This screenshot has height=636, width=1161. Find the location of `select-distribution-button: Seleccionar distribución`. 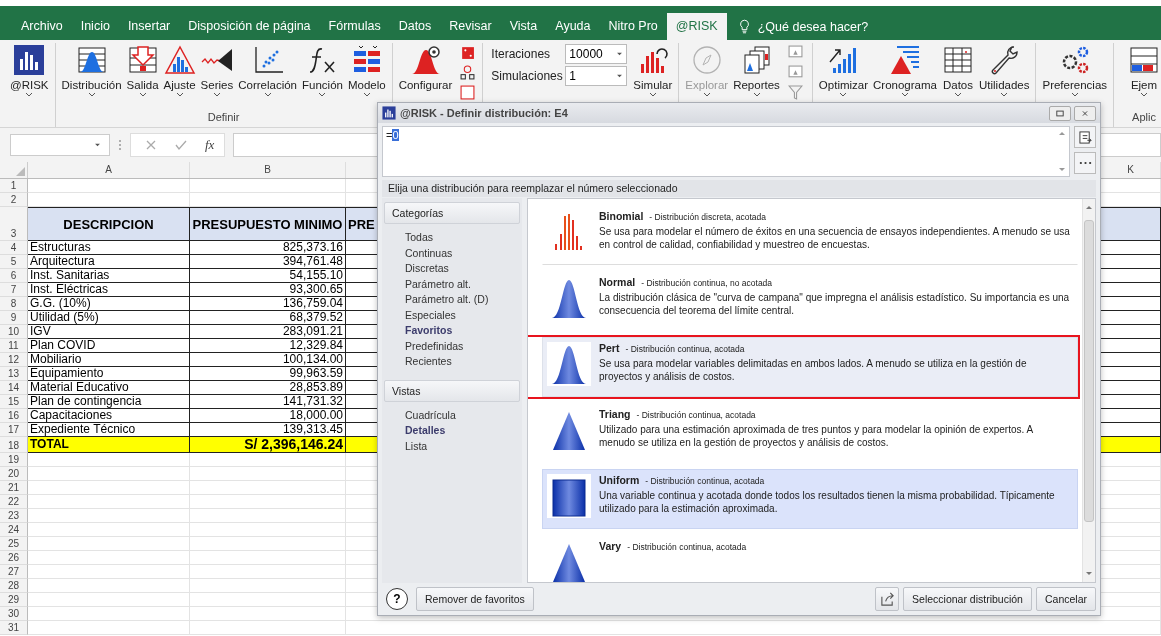

select-distribution-button: Seleccionar distribución is located at coordinates (967, 599).